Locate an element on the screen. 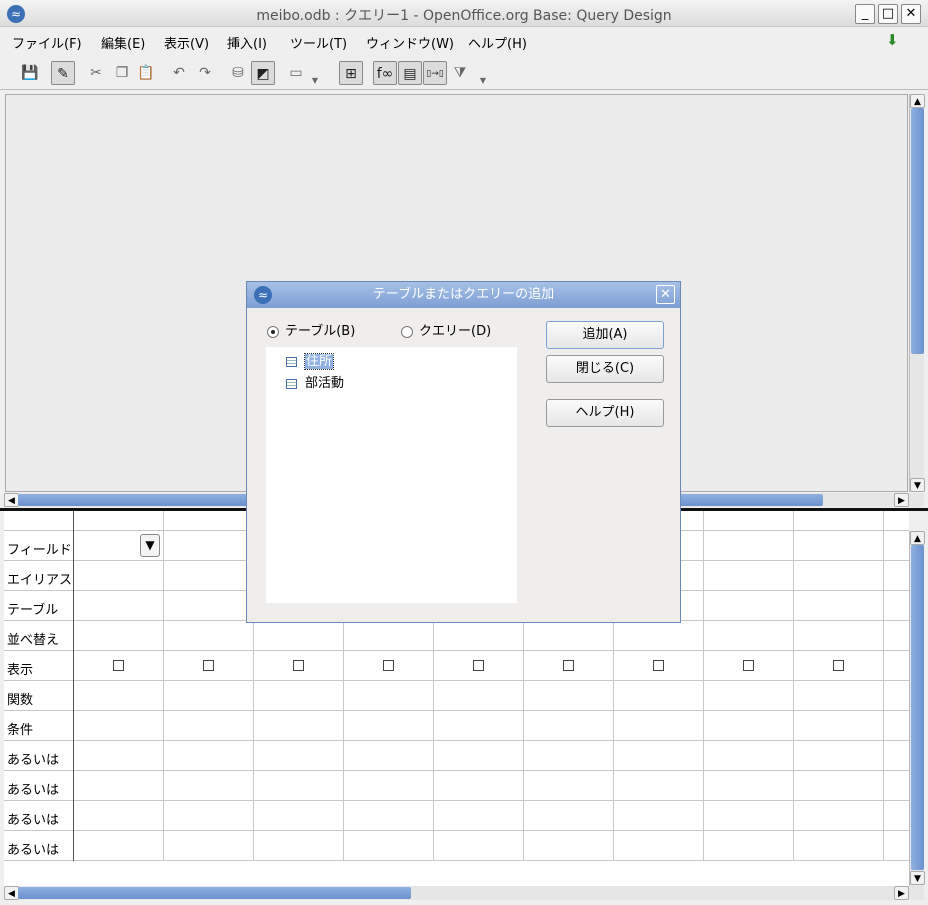 Image resolution: width=928 pixels, height=905 pixels. alias-icon: ▯→▯ is located at coordinates (435, 73).